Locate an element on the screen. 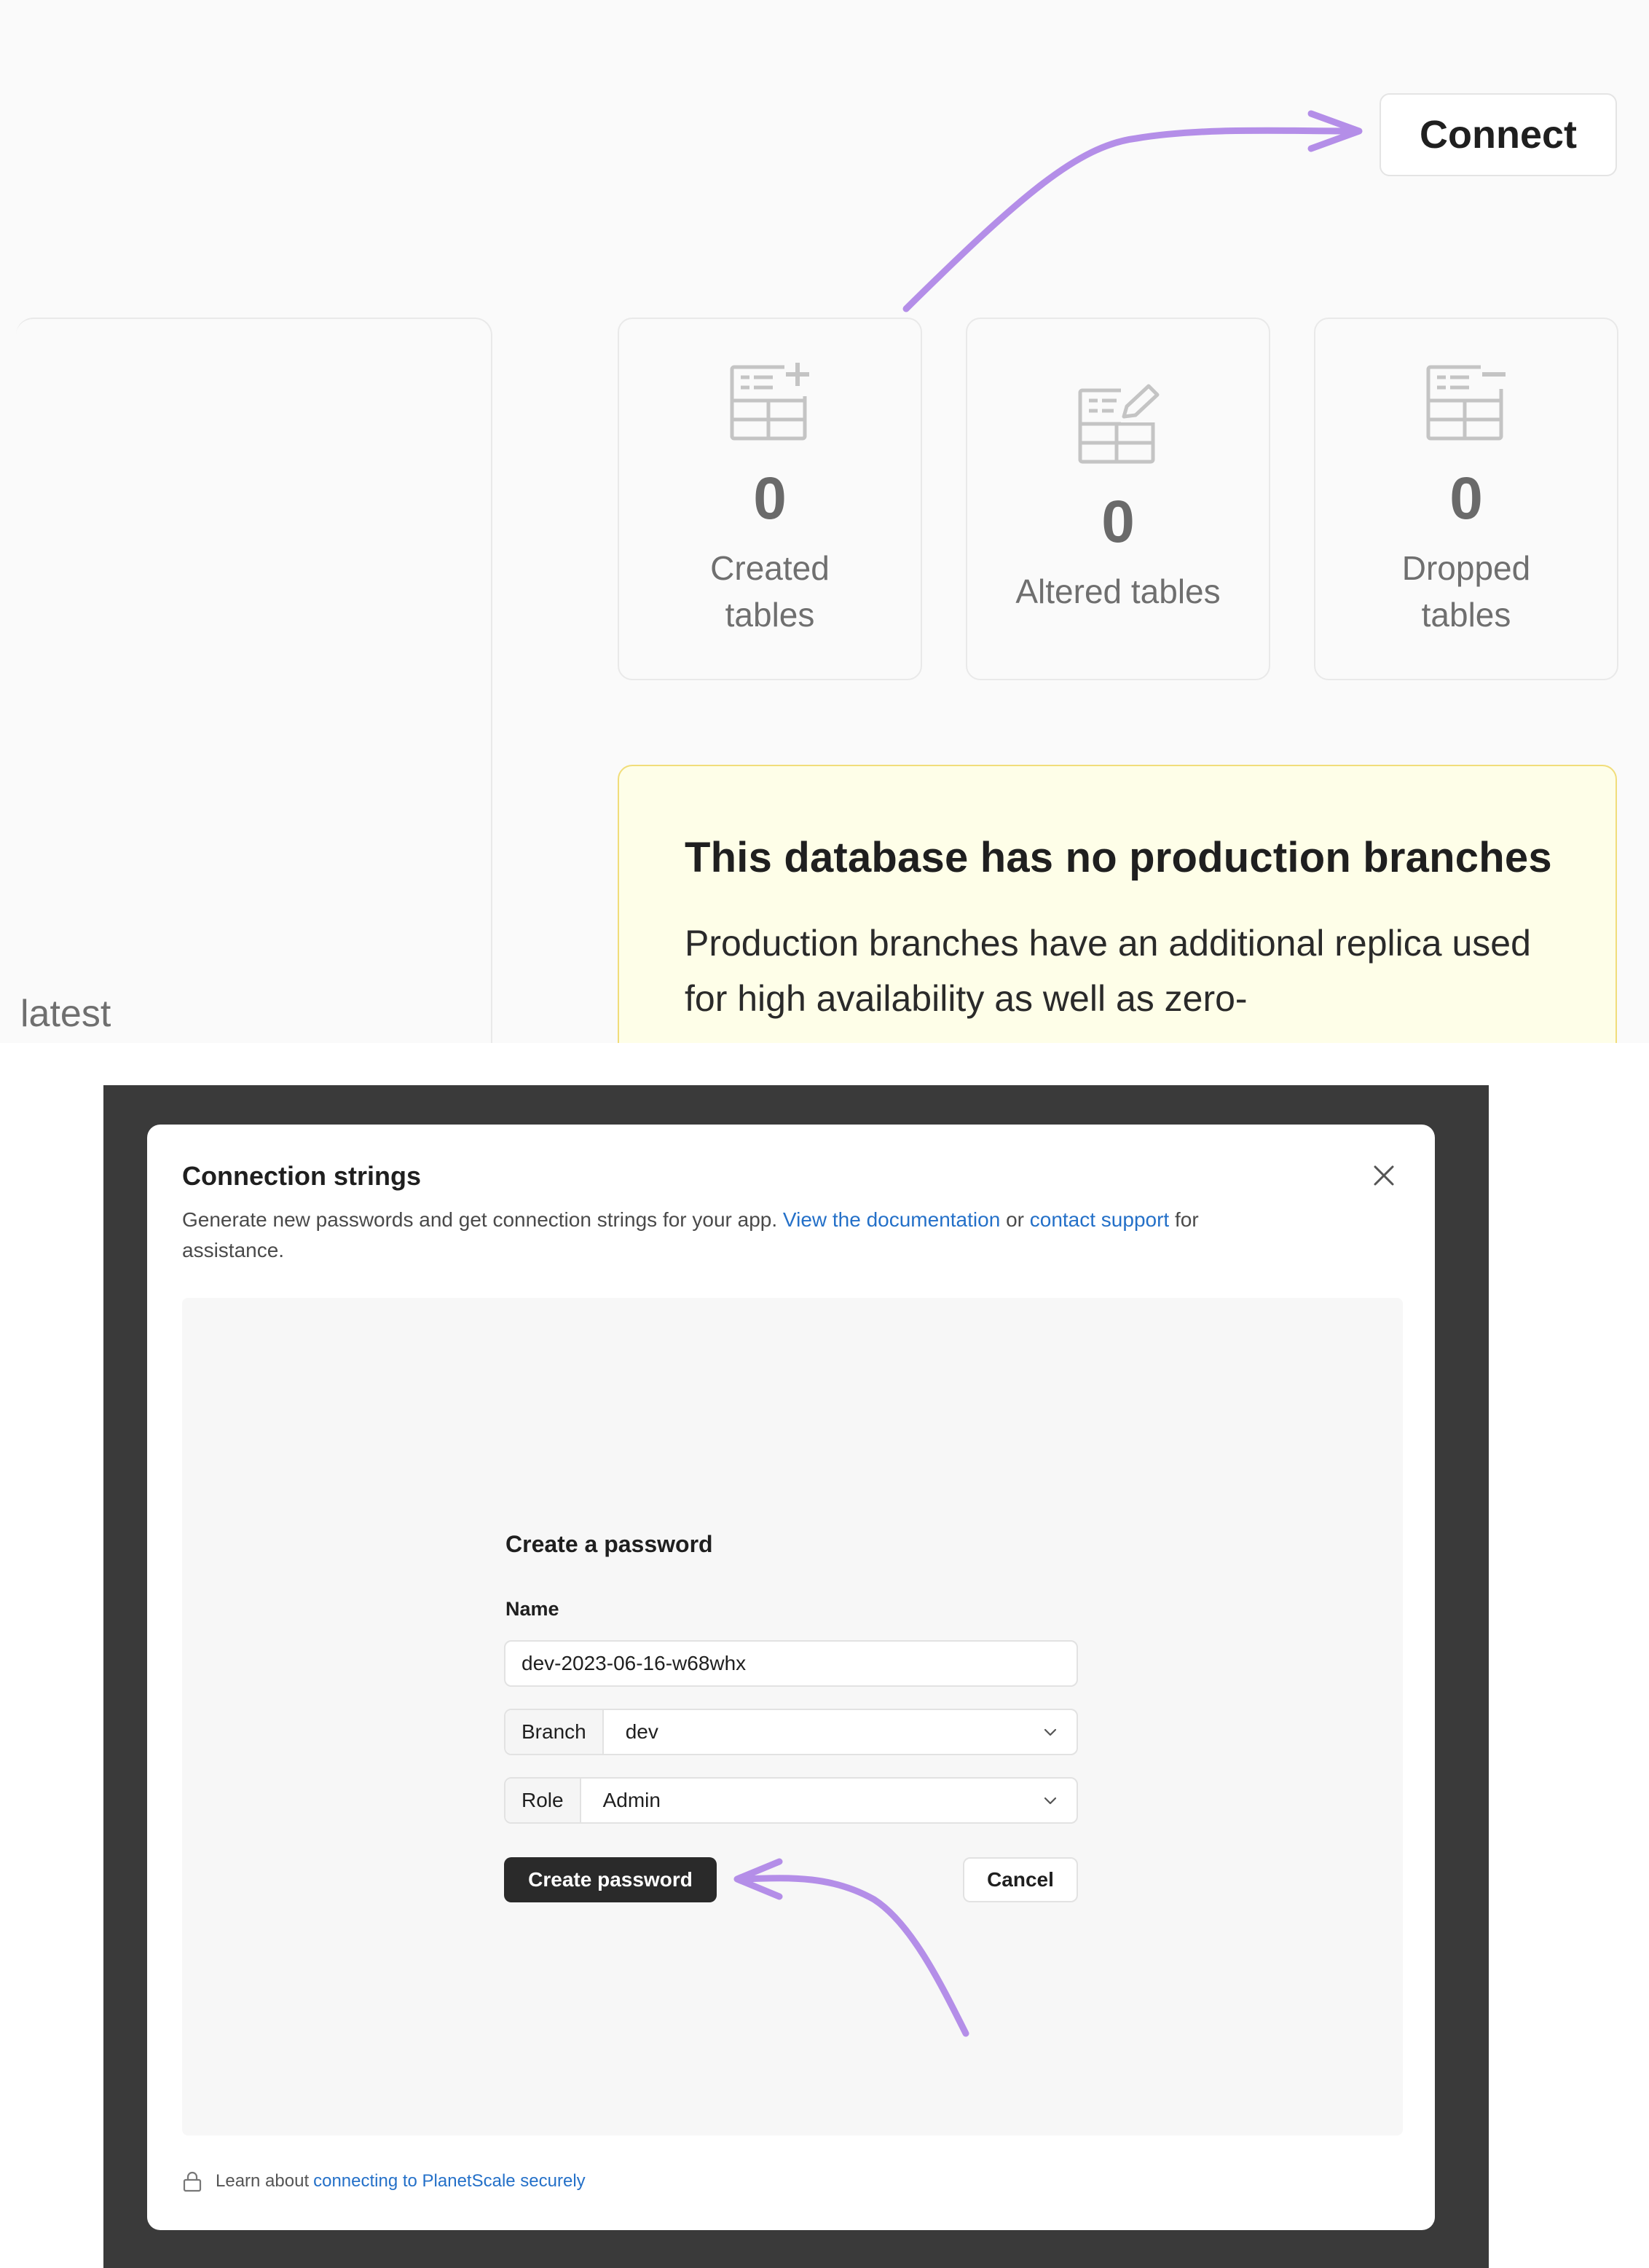  role-select-label: Role is located at coordinates (543, 1800).